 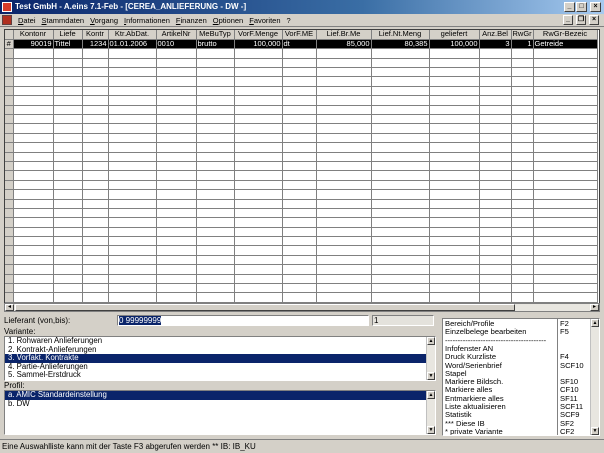 I want to click on horizontal-scrollbar: ◂ ▸, so click(x=302, y=307).